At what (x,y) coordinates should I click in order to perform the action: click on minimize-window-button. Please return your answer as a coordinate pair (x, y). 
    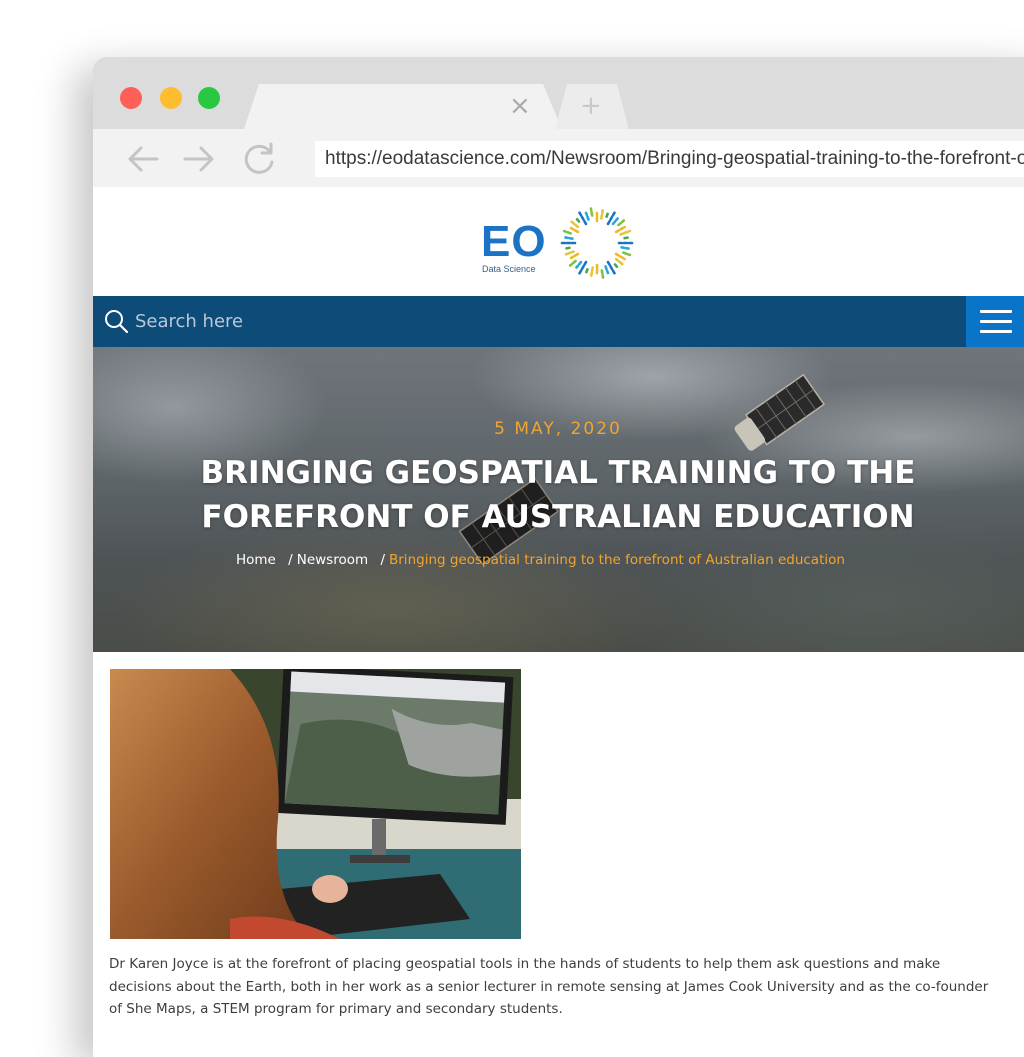
    Looking at the image, I should click on (171, 98).